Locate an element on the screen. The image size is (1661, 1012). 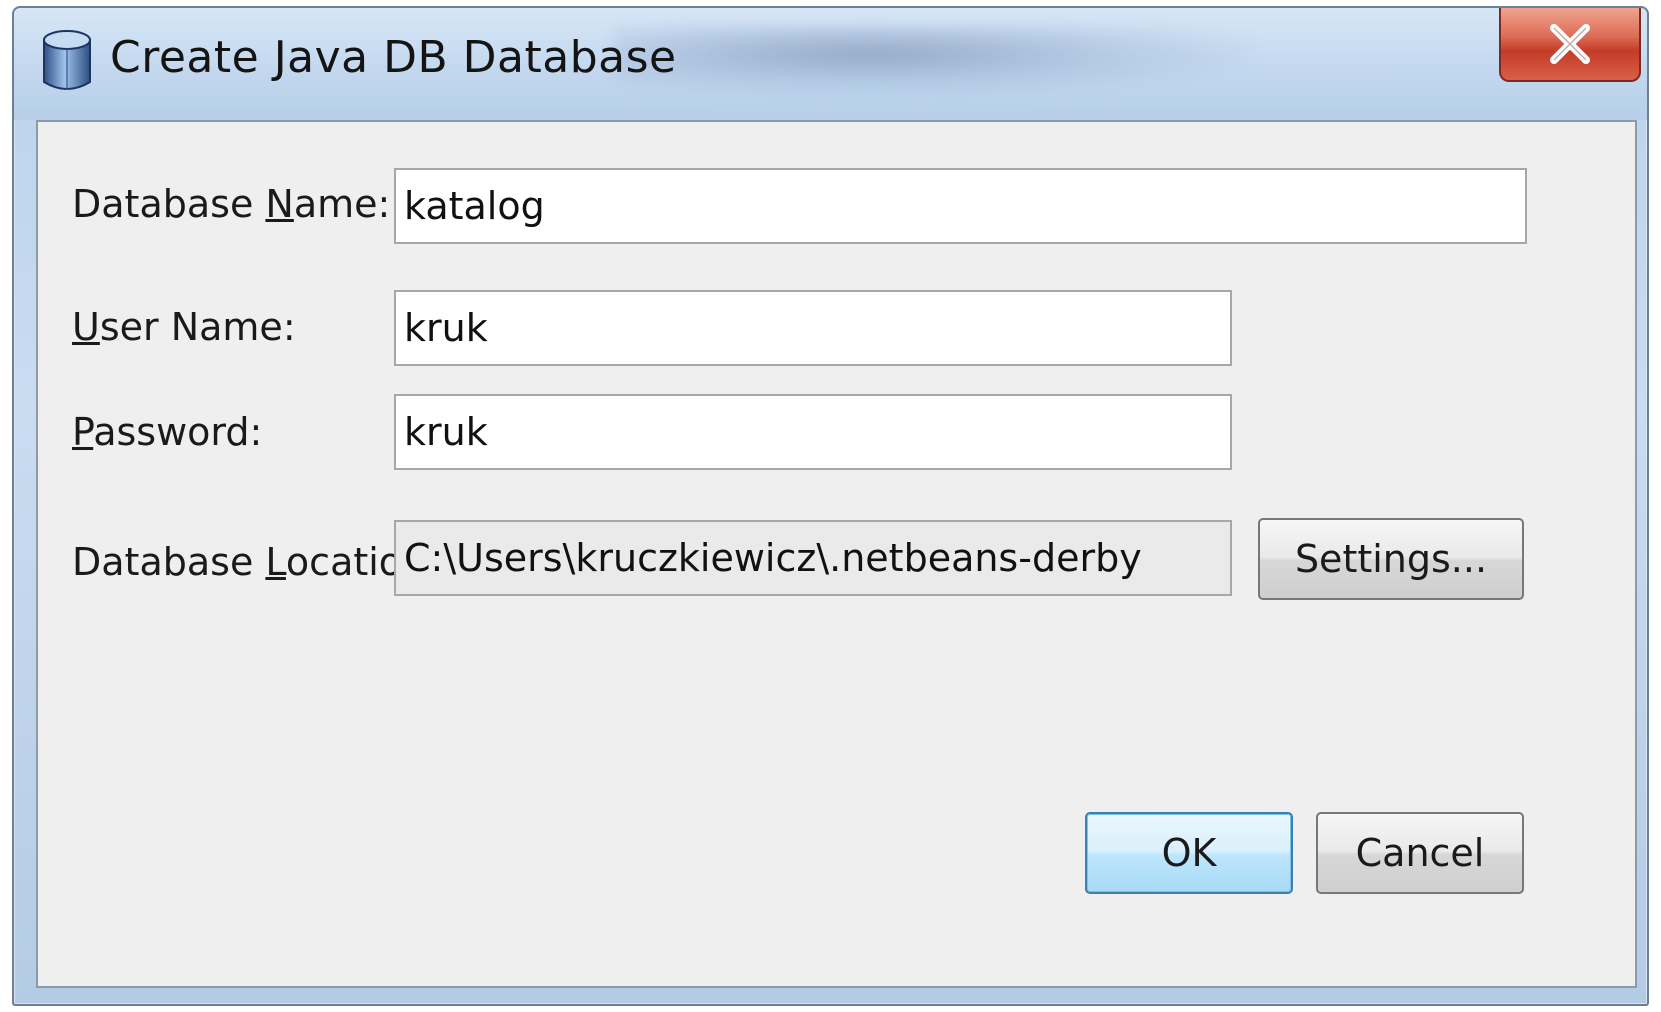
background-blur is located at coordinates (934, 61).